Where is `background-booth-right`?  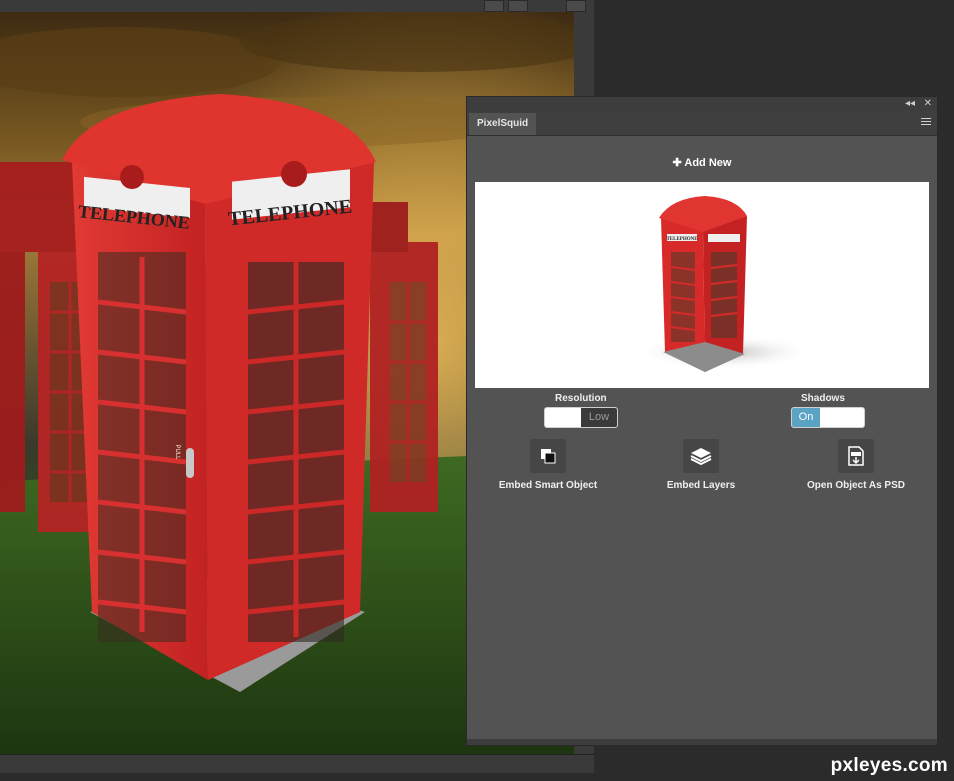 background-booth-right is located at coordinates (399, 357).